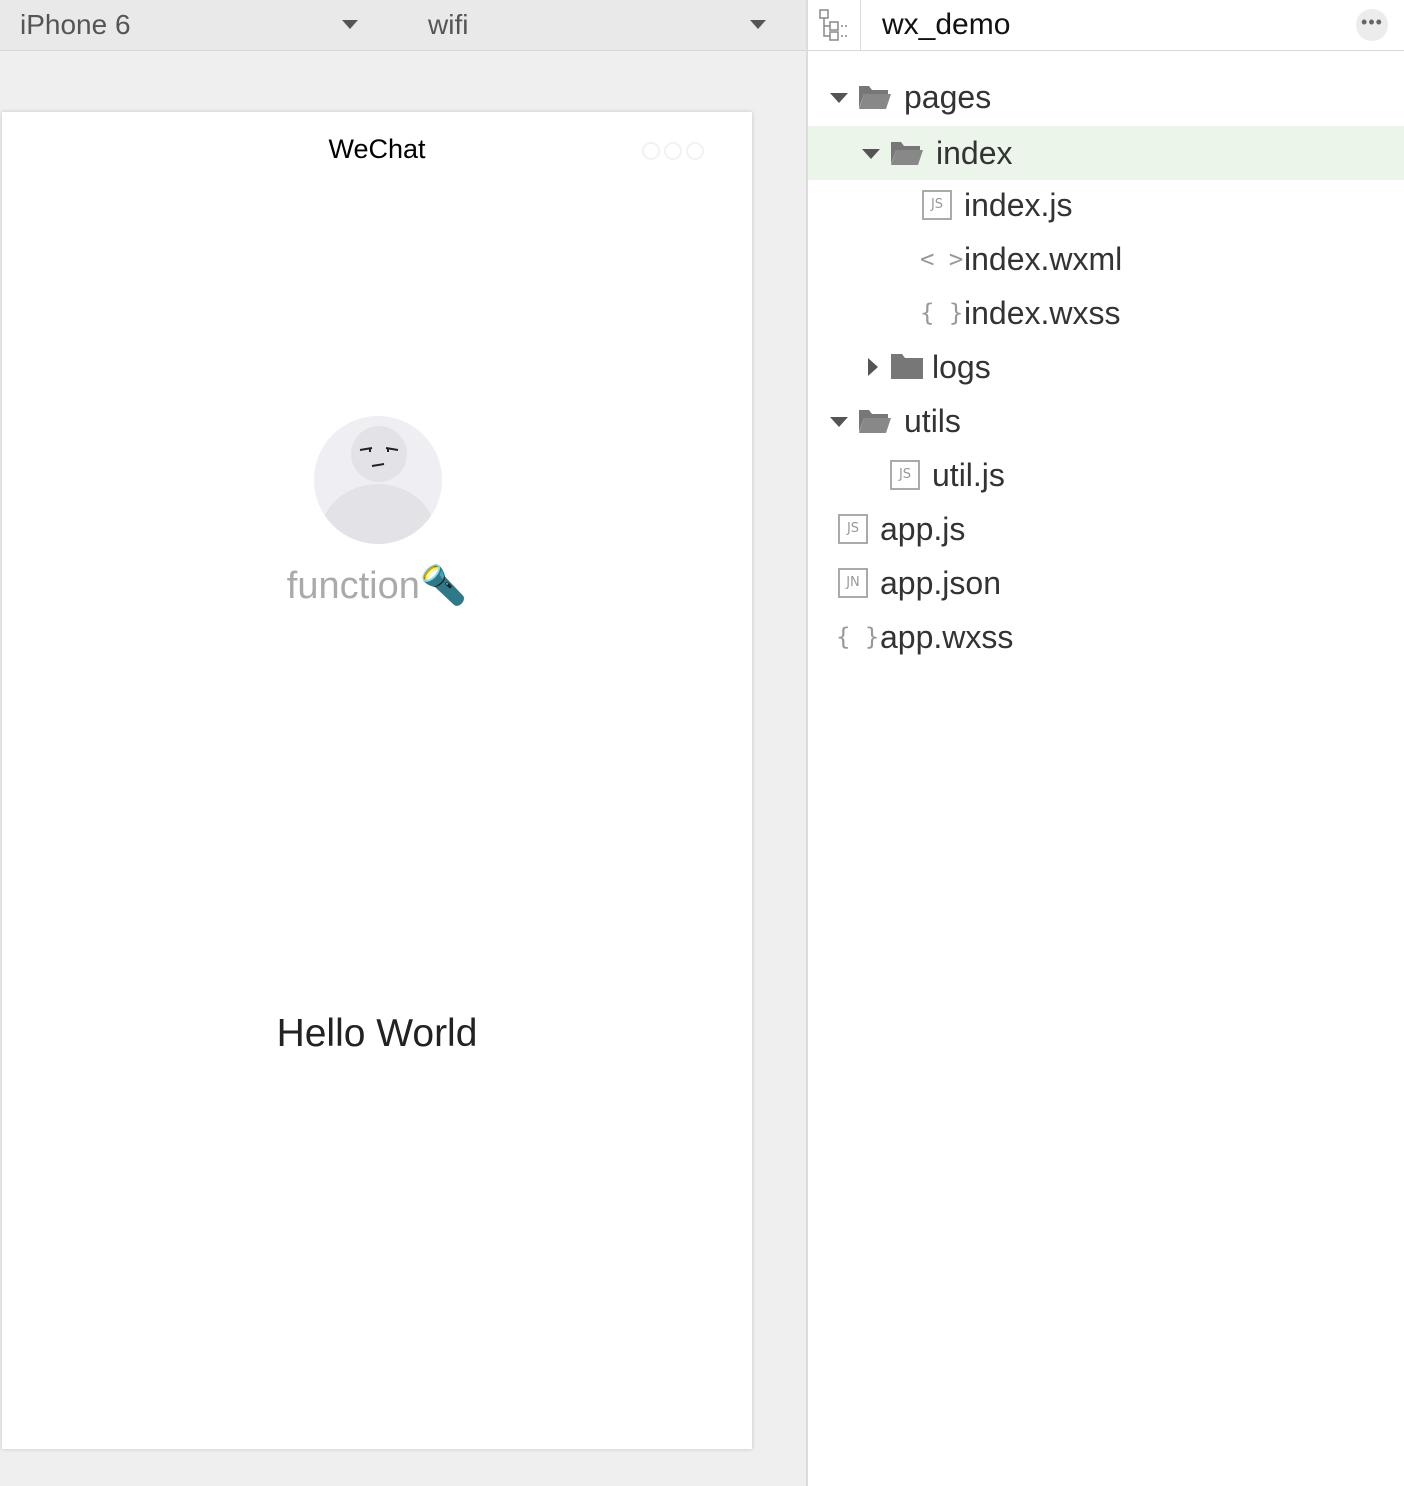 Image resolution: width=1404 pixels, height=1486 pixels. What do you see at coordinates (377, 149) in the screenshot?
I see `nav-bar-title: WeChat` at bounding box center [377, 149].